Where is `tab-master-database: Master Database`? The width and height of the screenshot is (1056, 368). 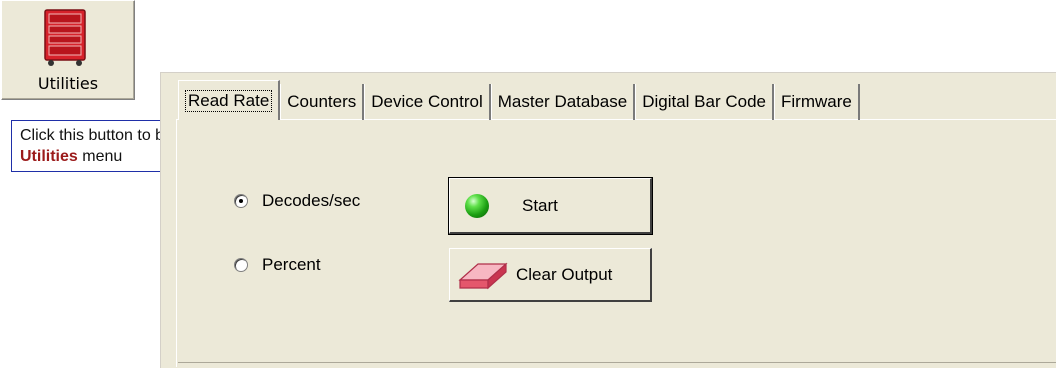
tab-master-database: Master Database is located at coordinates (563, 102).